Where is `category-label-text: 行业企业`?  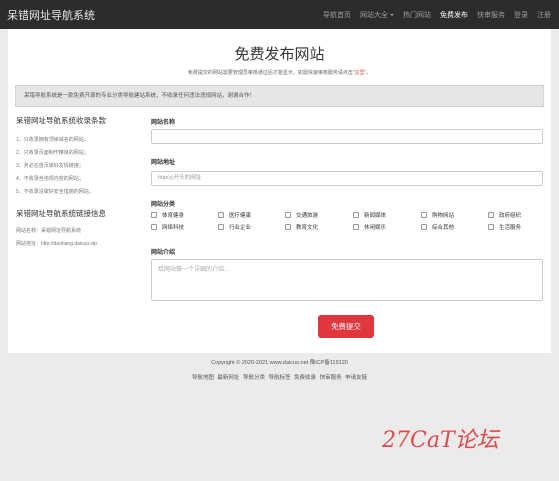
category-label-text: 行业企业 is located at coordinates (240, 228).